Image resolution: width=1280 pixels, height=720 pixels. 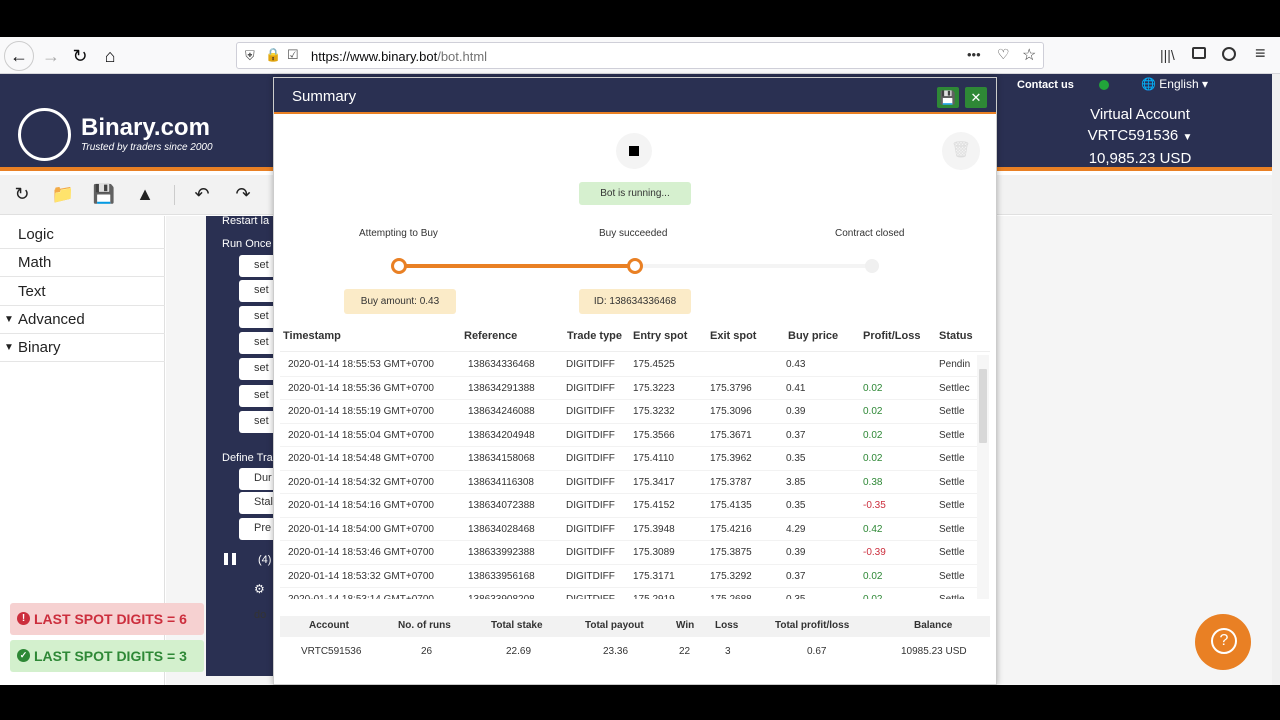 What do you see at coordinates (976, 97) in the screenshot?
I see `close-dialog-button: ✕` at bounding box center [976, 97].